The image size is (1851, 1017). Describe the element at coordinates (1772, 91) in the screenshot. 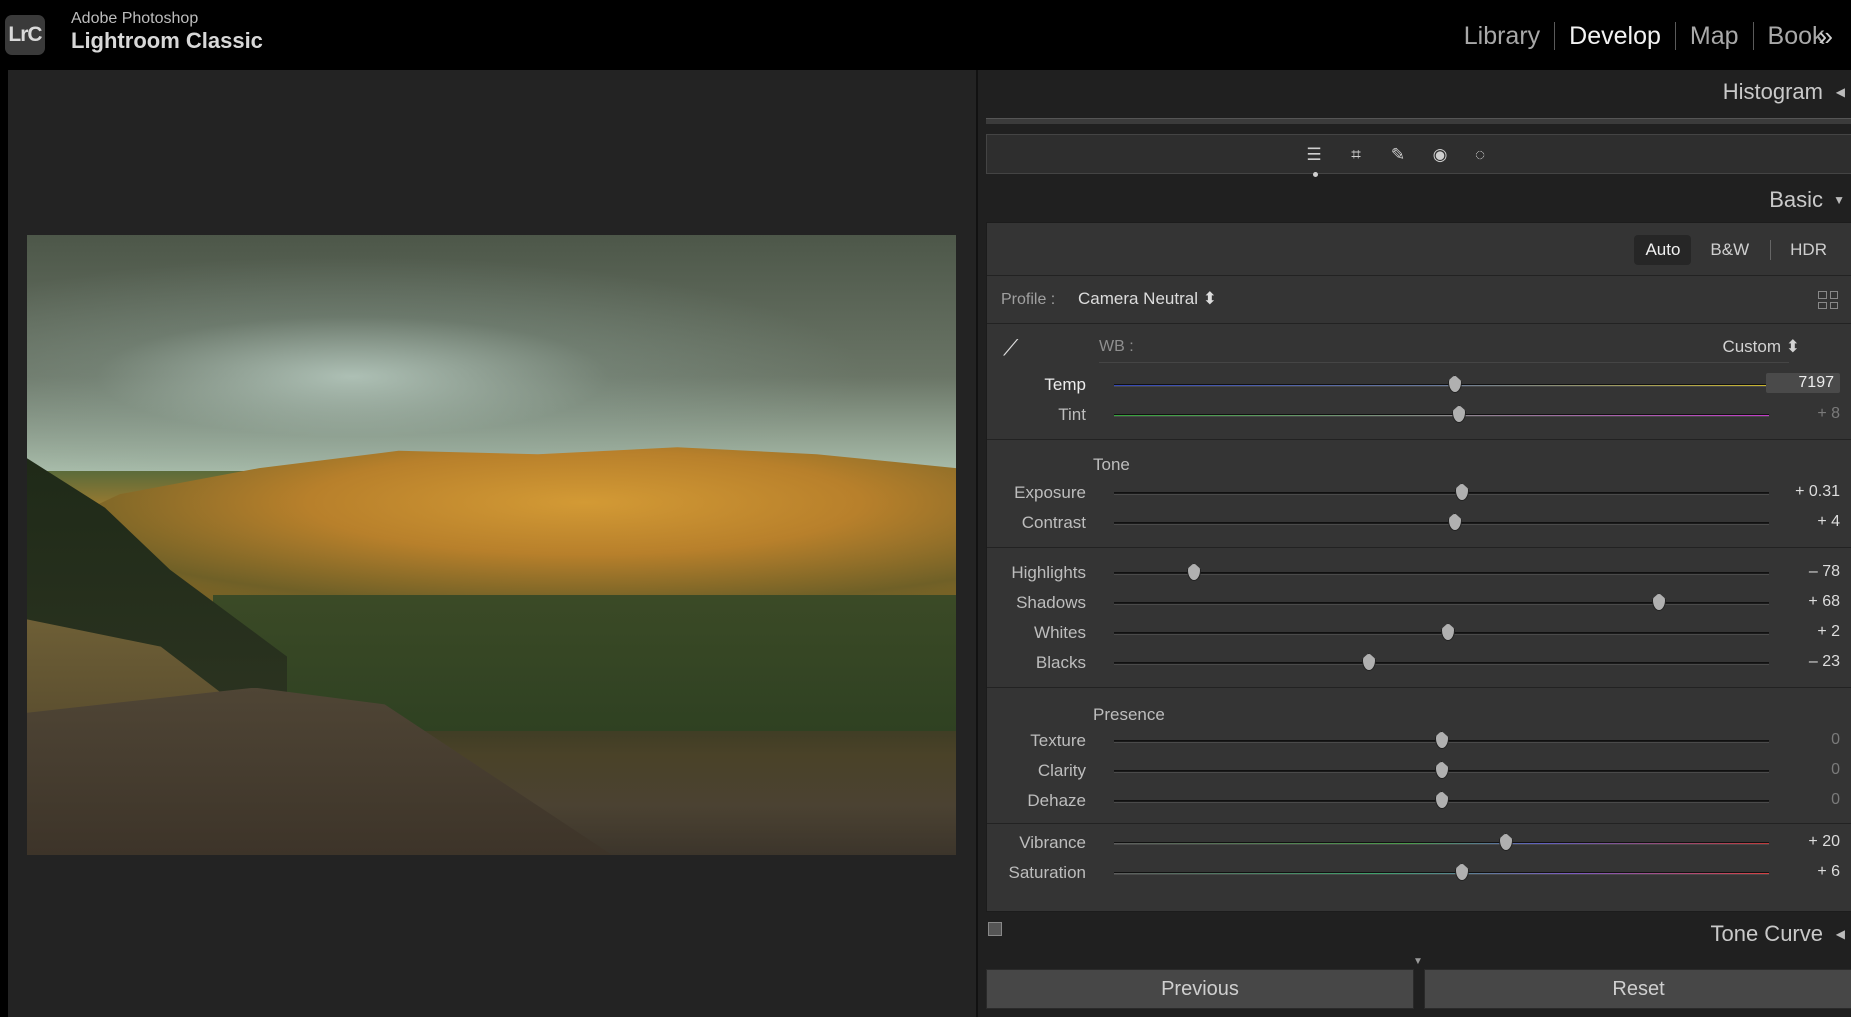

I see `histogram-title: Histogram` at that location.